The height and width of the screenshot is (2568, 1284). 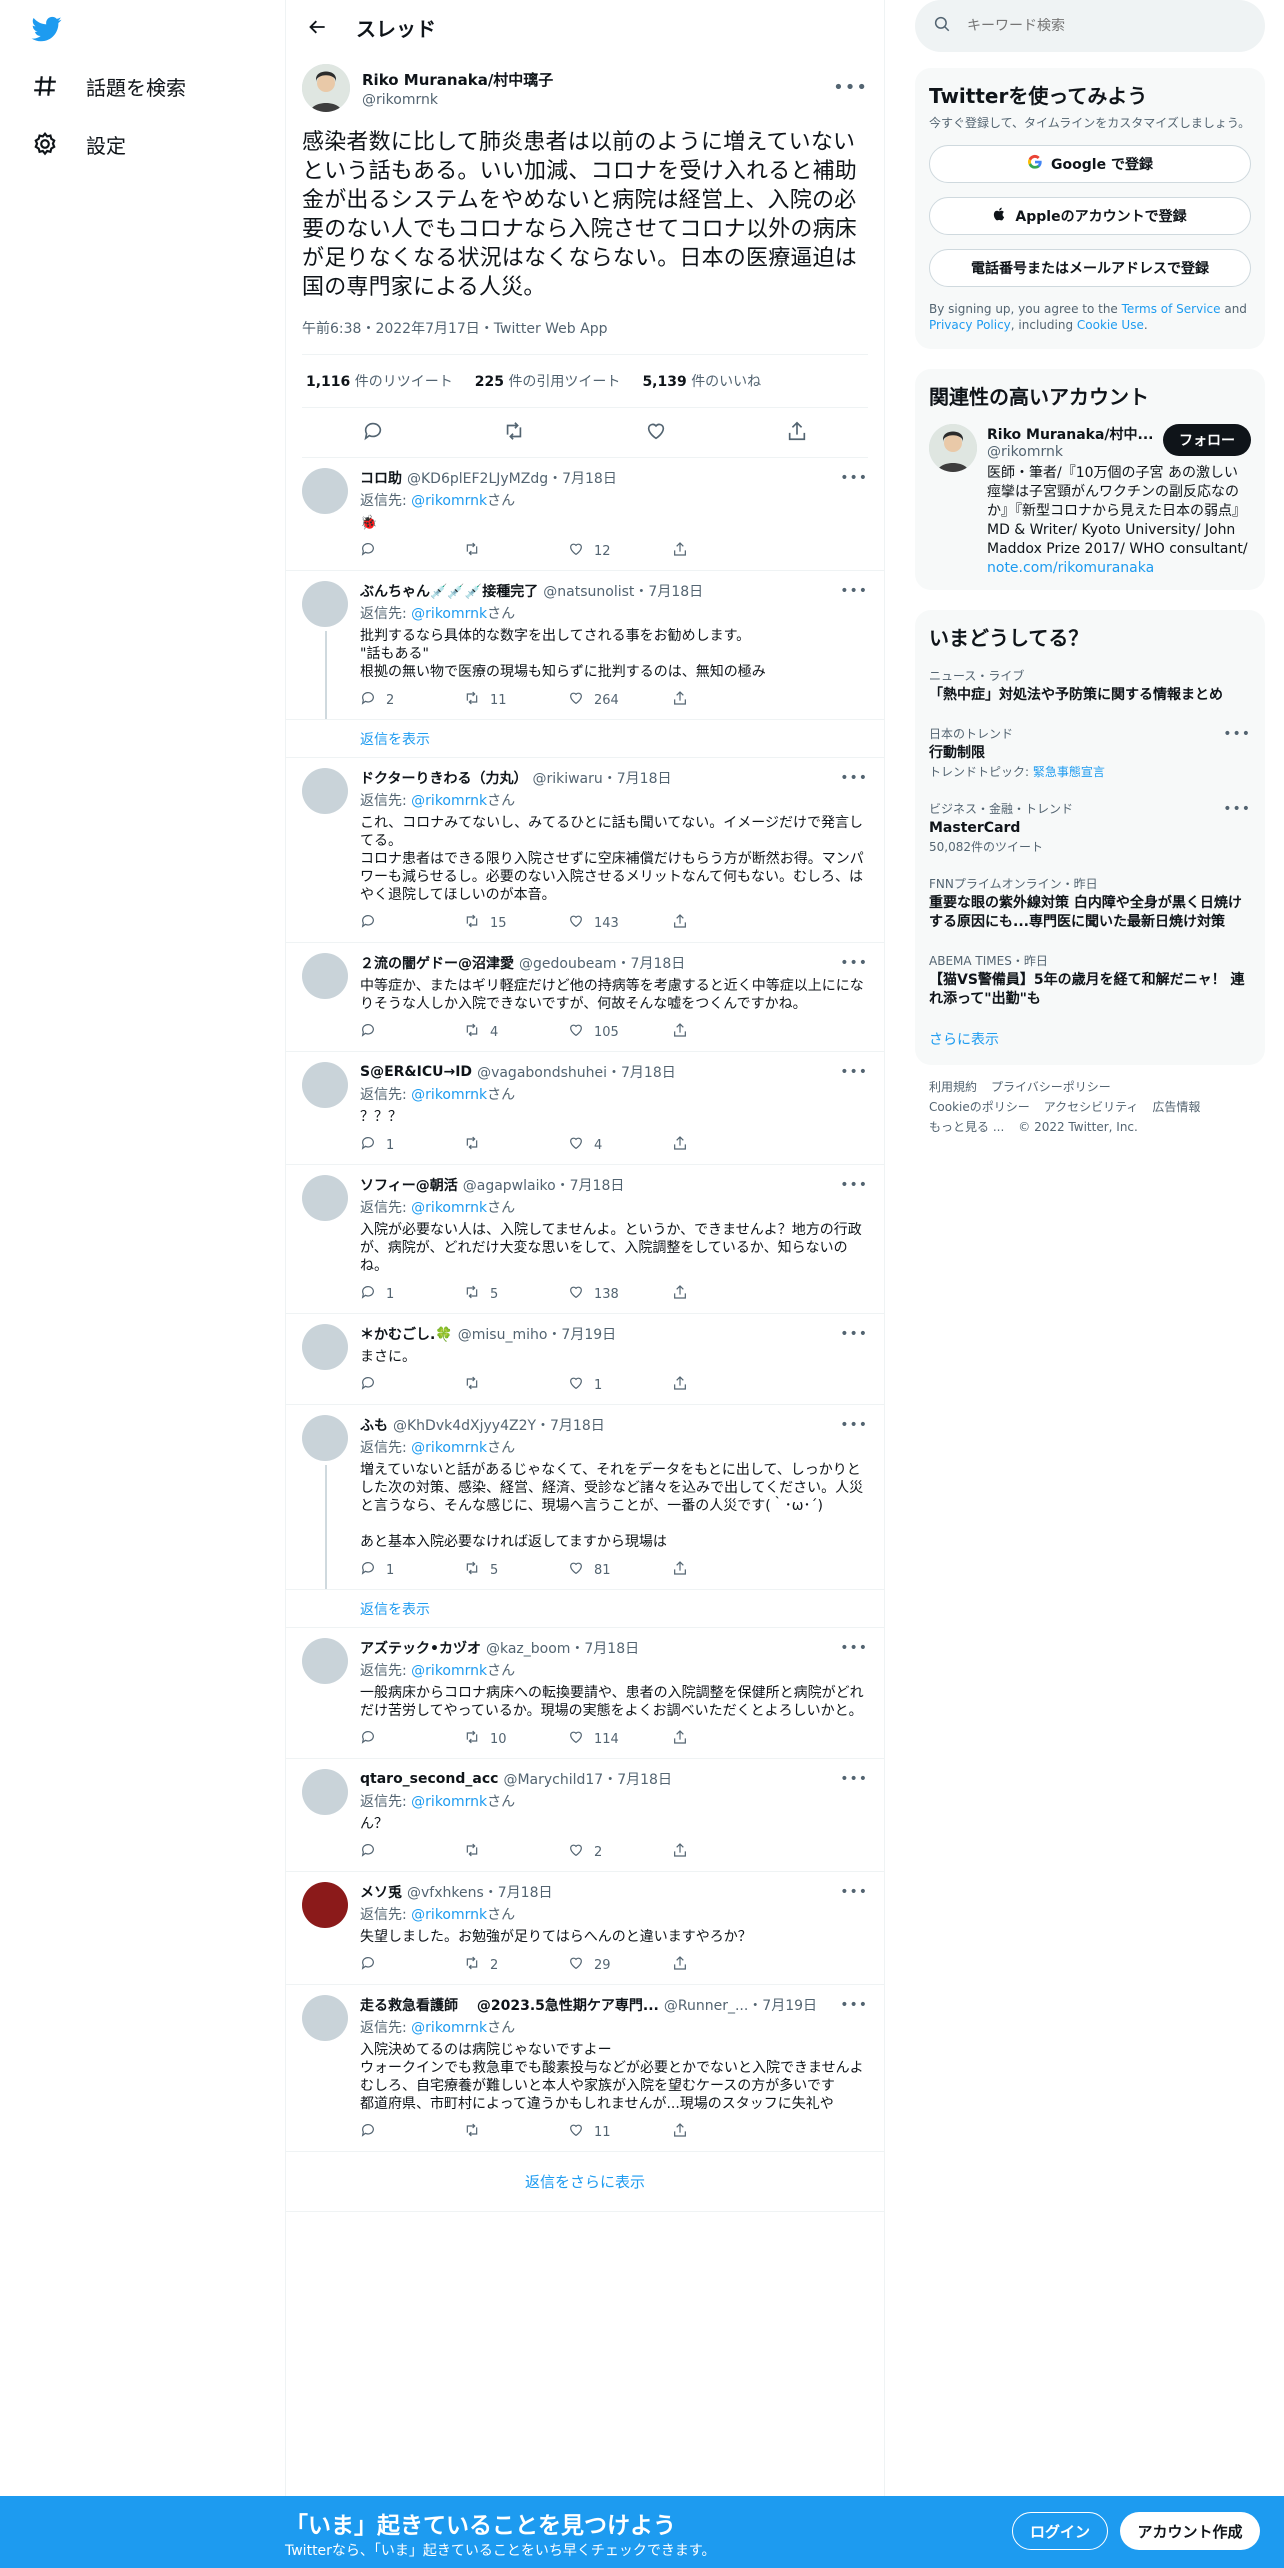 What do you see at coordinates (1060, 2531) in the screenshot?
I see `login-button: ログイン` at bounding box center [1060, 2531].